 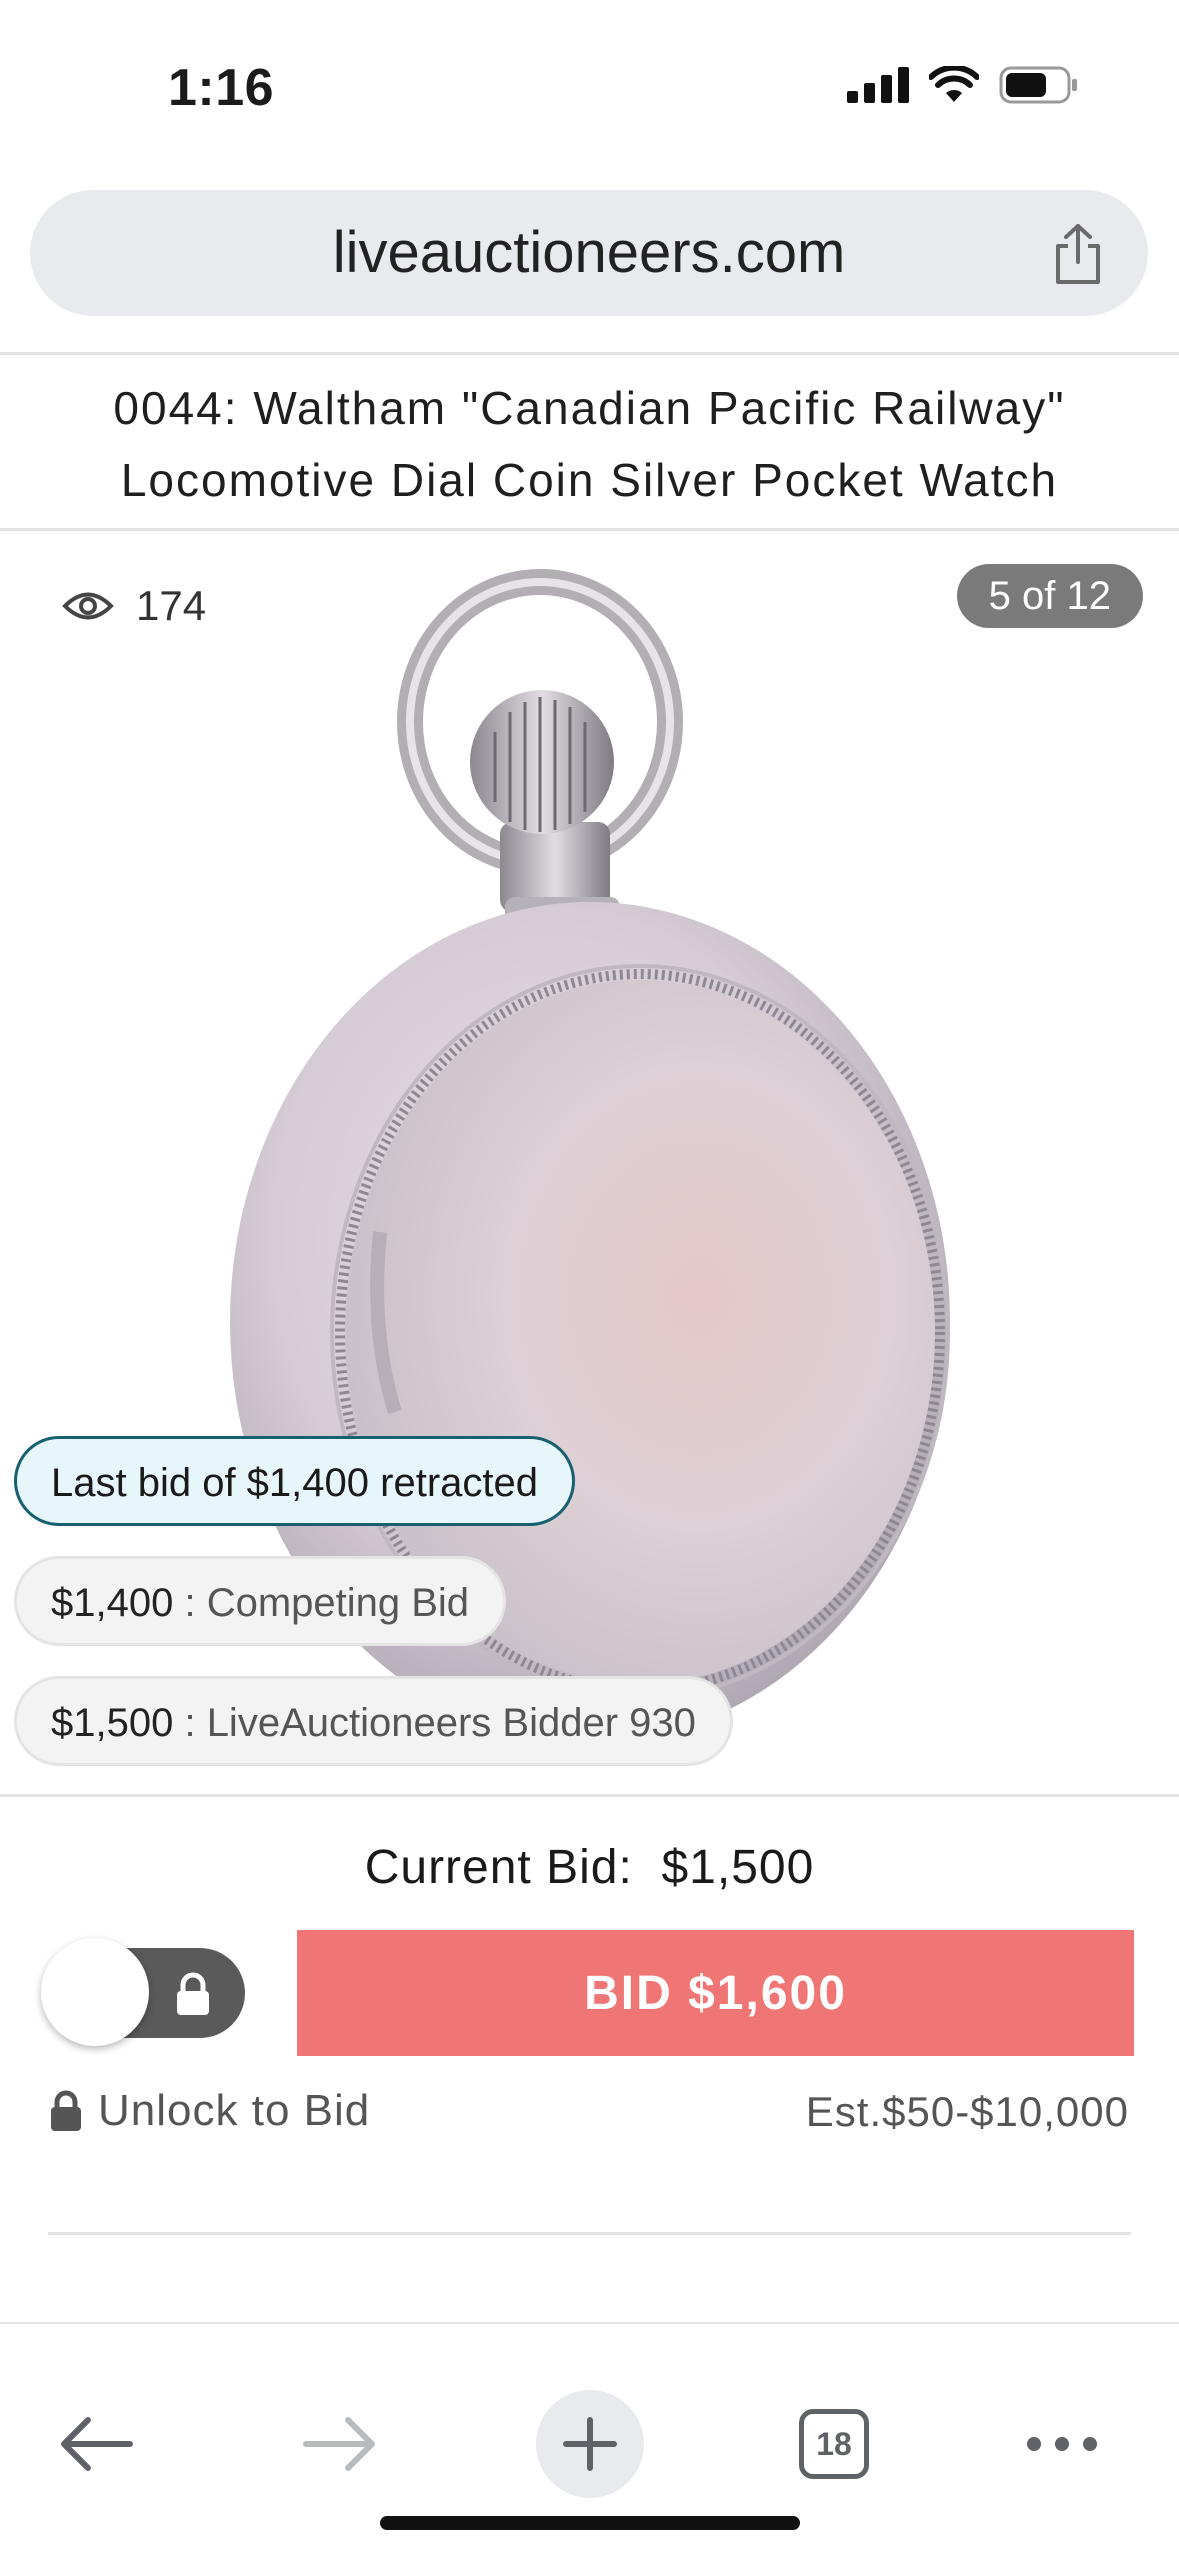 I want to click on bid-feed-item: $1,500 : LiveAuctioneers Bidder 930, so click(x=373, y=1721).